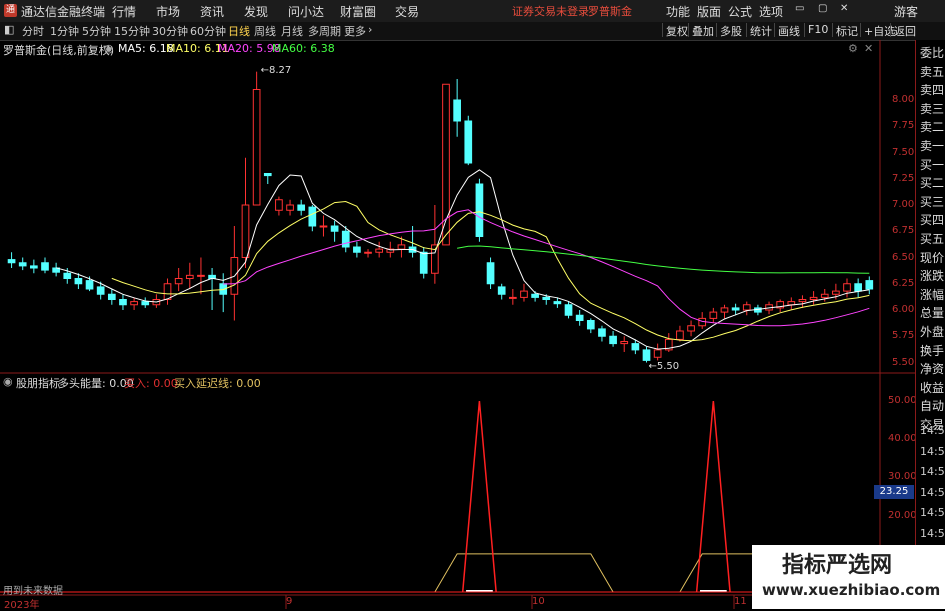  What do you see at coordinates (292, 31) in the screenshot?
I see `tab-monthly: 月线` at bounding box center [292, 31].